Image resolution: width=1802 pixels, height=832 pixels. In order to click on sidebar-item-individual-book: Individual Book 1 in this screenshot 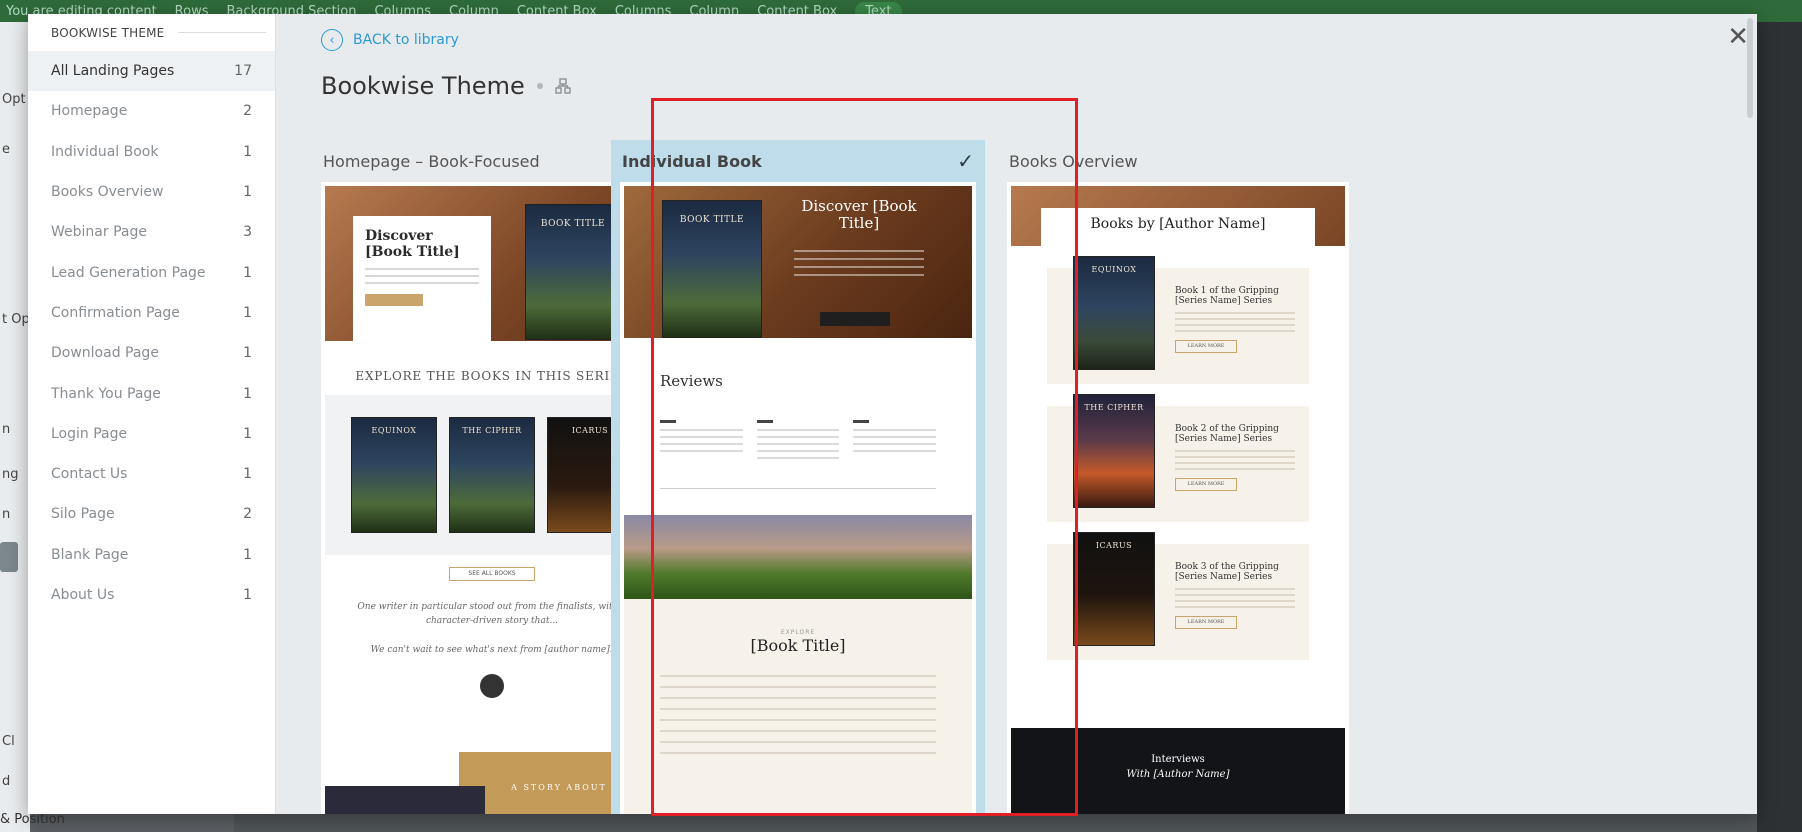, I will do `click(151, 152)`.